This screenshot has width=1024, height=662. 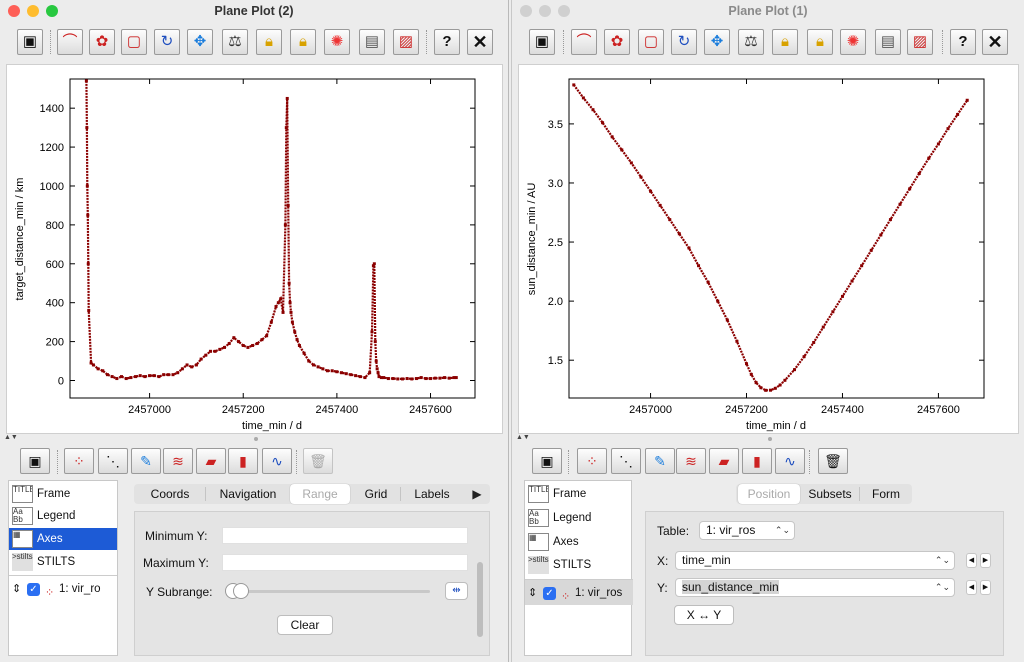 What do you see at coordinates (985, 560) in the screenshot?
I see `x-next-icon: ▶` at bounding box center [985, 560].